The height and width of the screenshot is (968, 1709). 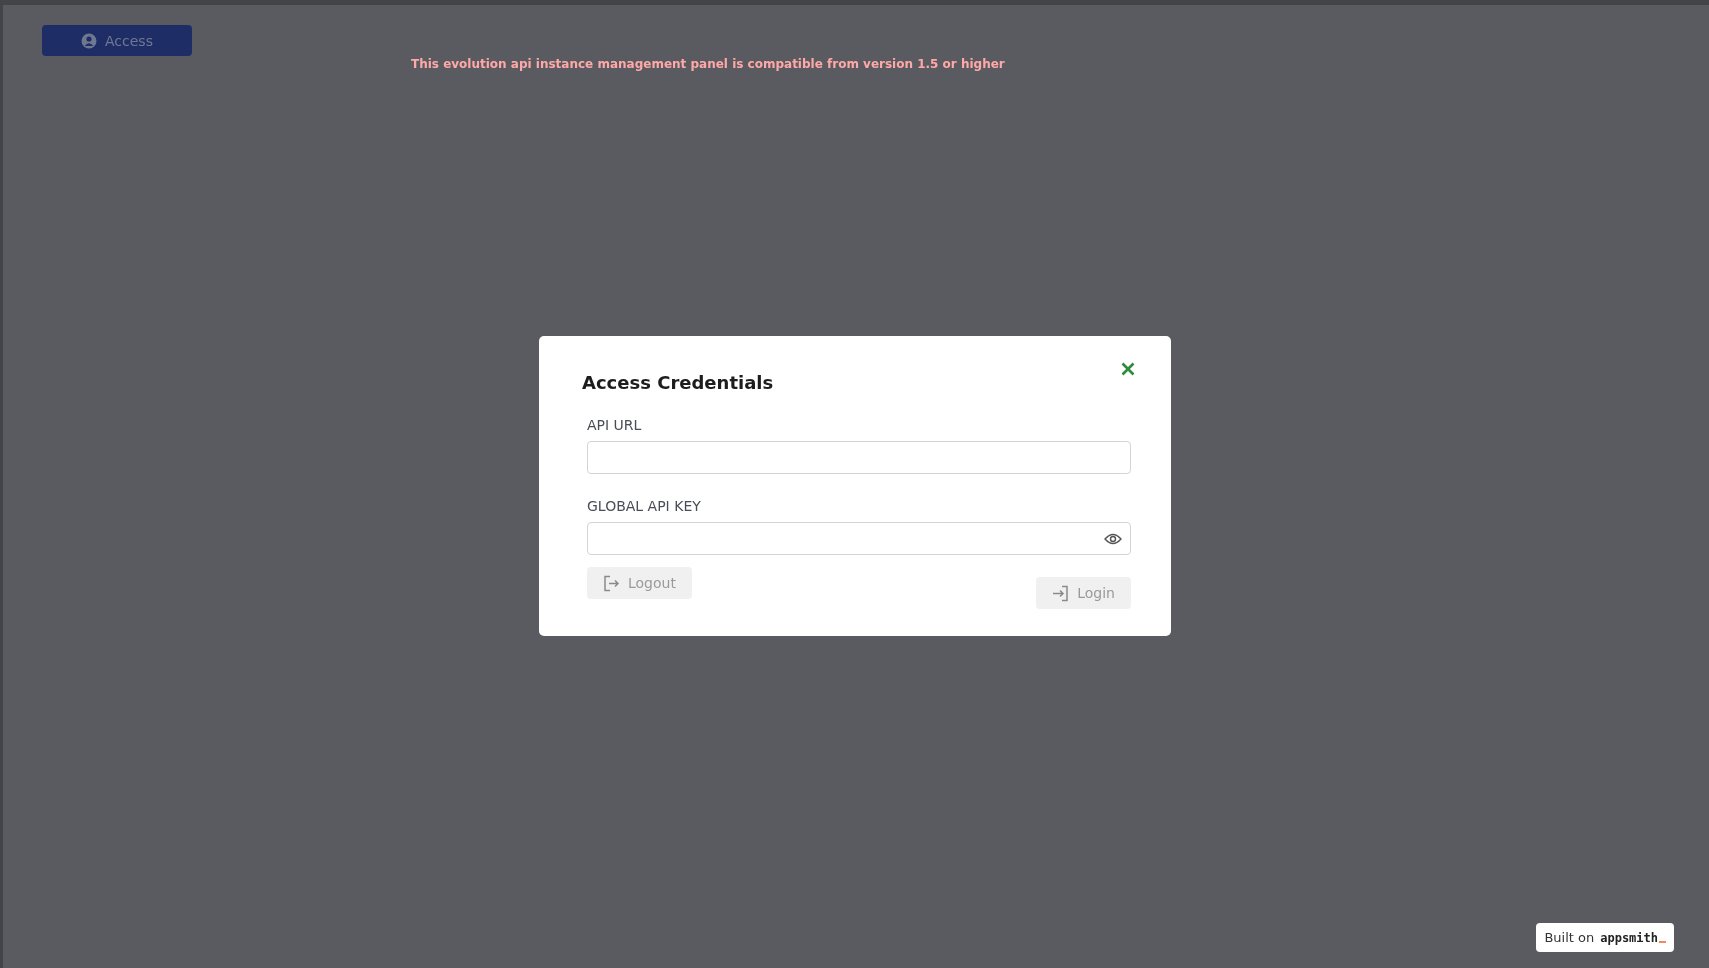 I want to click on password-field, so click(x=859, y=538).